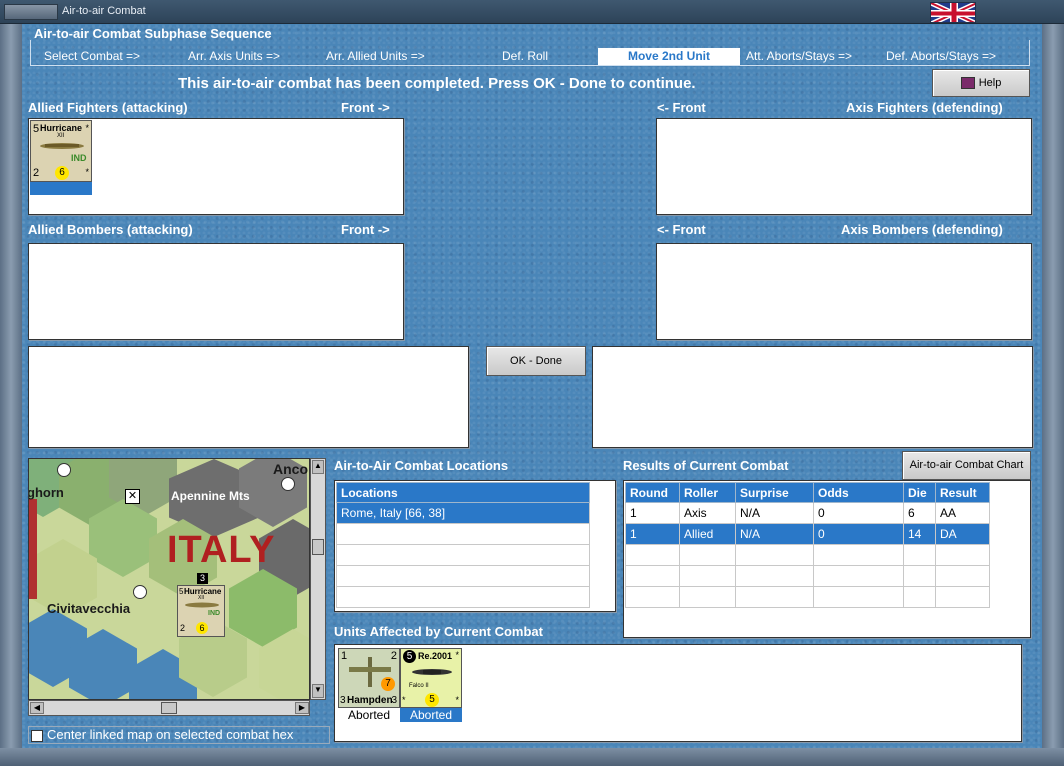 The image size is (1064, 766). I want to click on counter-star-bottom-left: *, so click(404, 700).